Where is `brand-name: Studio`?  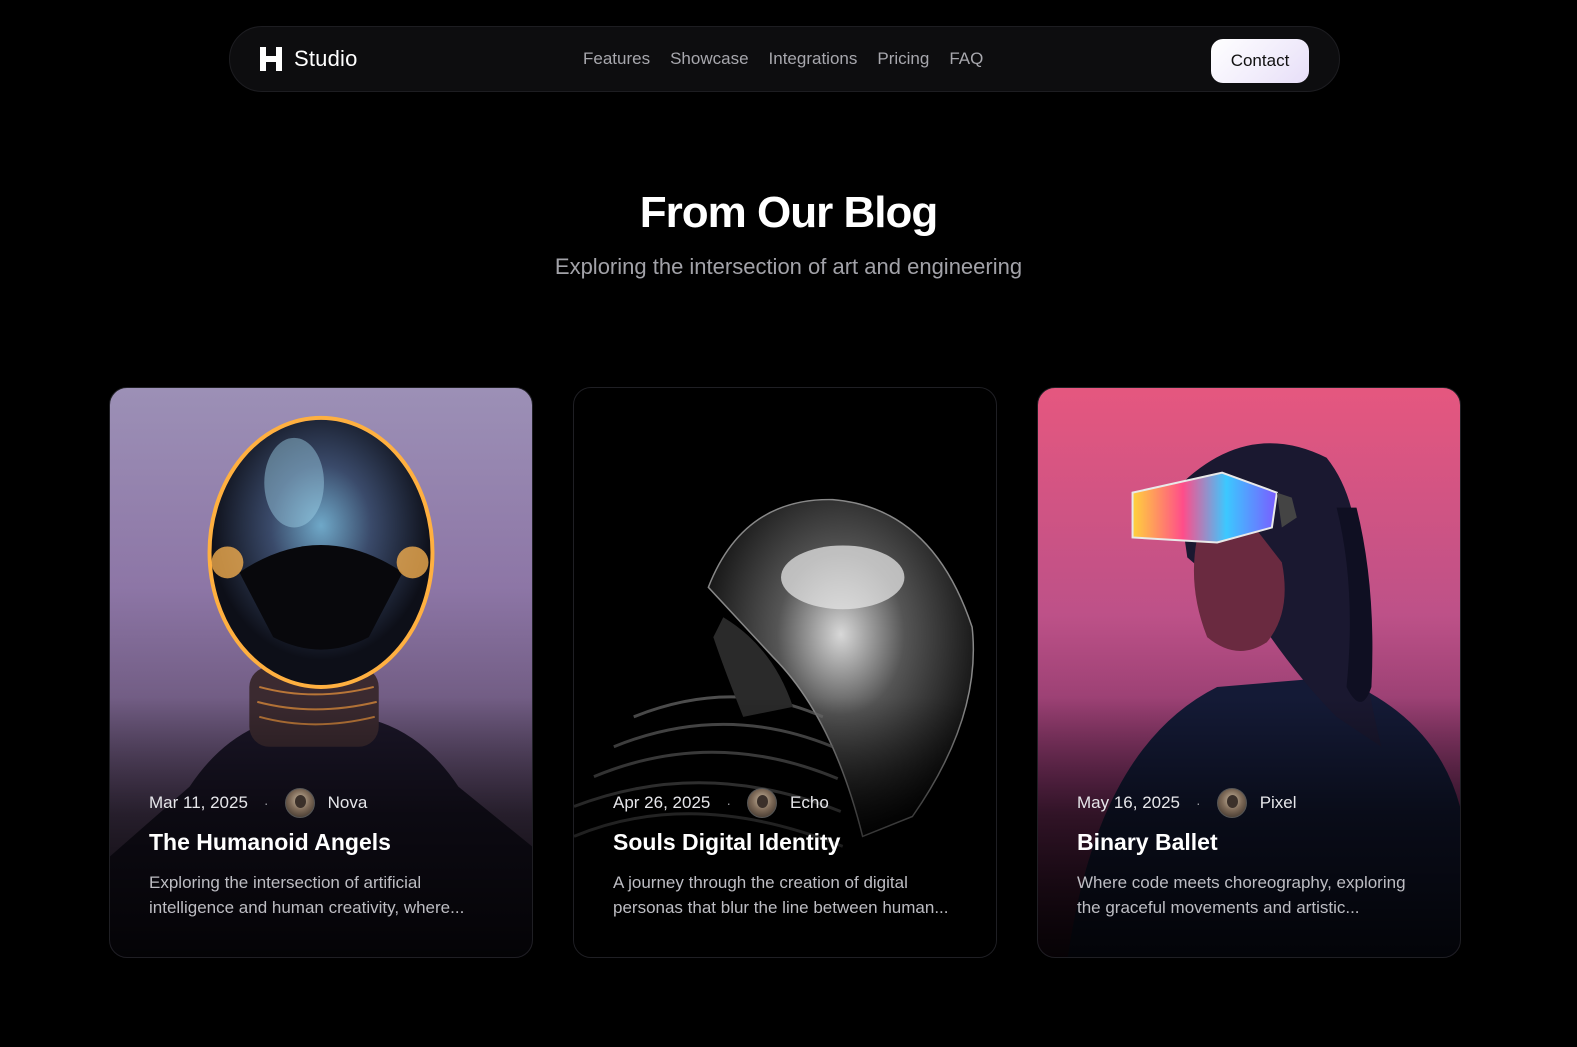
brand-name: Studio is located at coordinates (326, 58).